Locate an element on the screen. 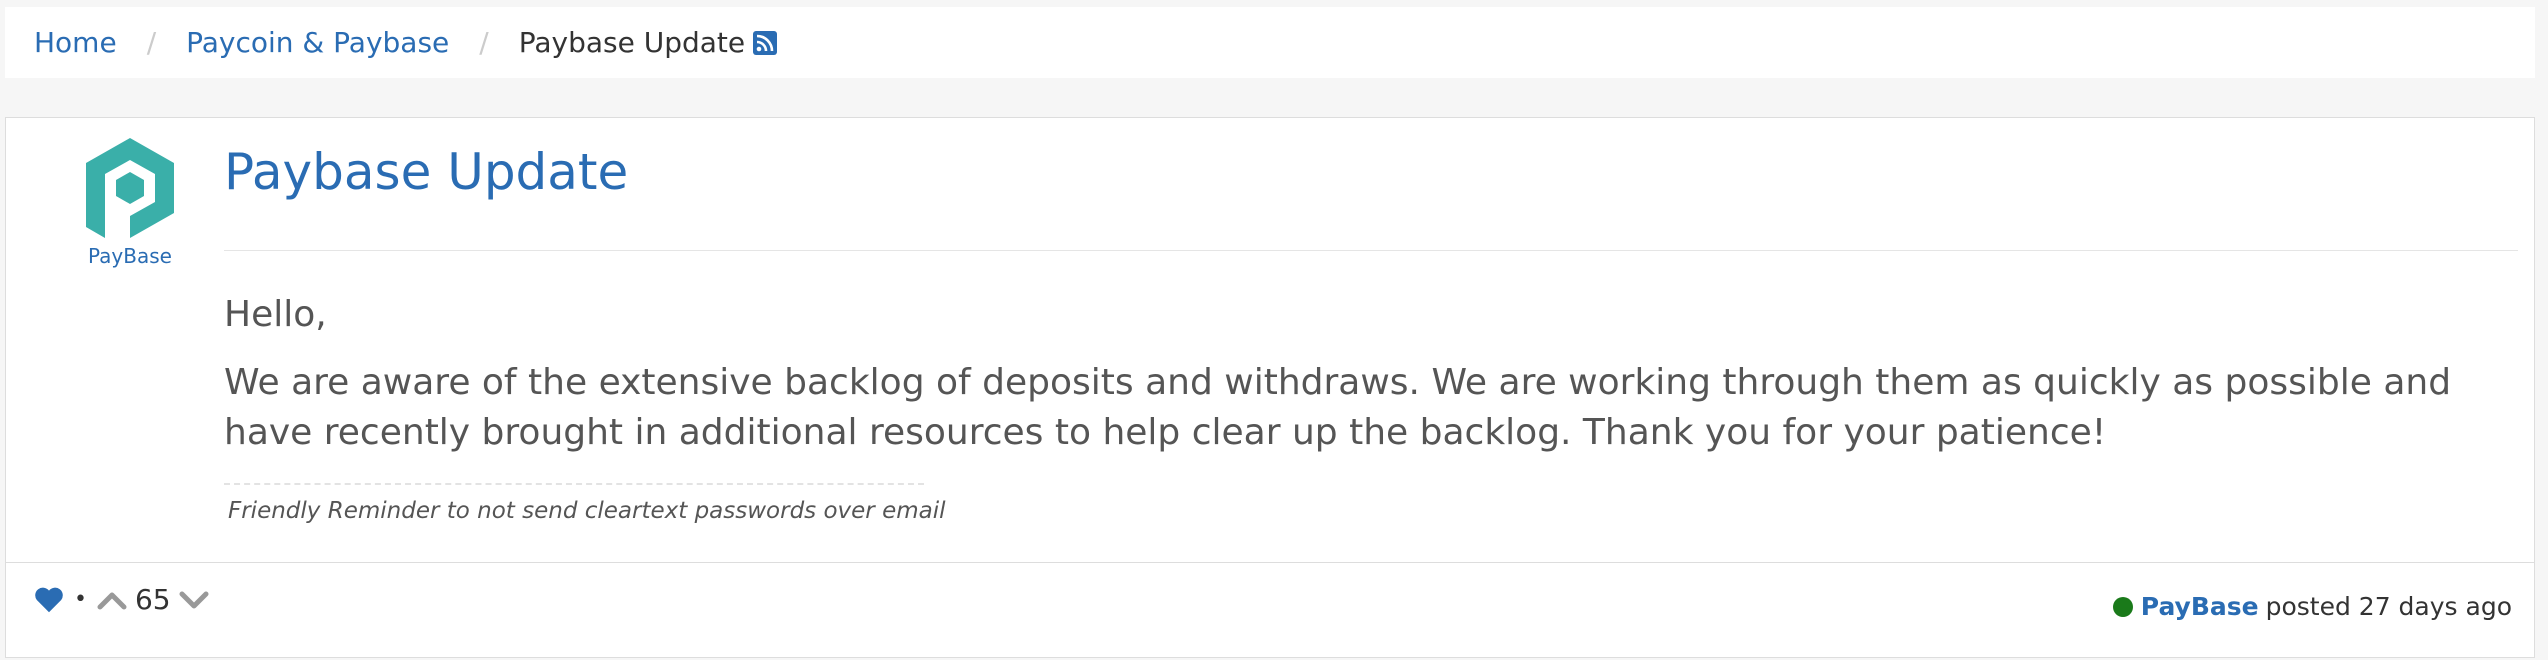 The width and height of the screenshot is (2548, 660). paybase-logo-icon is located at coordinates (130, 188).